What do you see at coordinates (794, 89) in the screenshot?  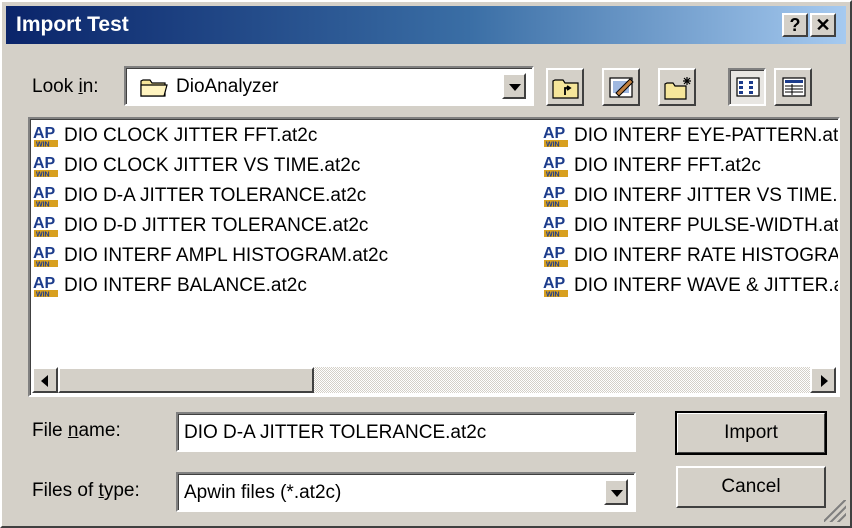 I see `details-view-icon` at bounding box center [794, 89].